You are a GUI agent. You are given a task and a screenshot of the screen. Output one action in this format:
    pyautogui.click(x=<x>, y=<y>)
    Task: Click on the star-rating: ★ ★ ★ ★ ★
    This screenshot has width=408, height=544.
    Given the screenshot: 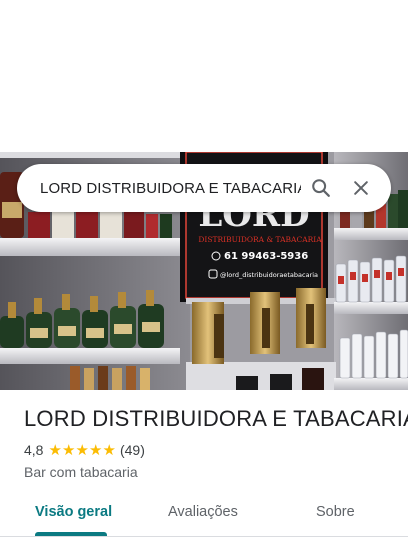 What is the action you would take?
    pyautogui.click(x=82, y=450)
    